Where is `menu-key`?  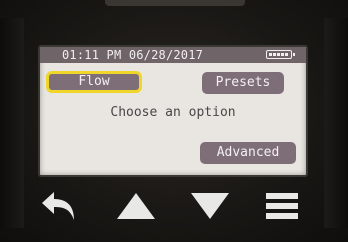
menu-key is located at coordinates (282, 206).